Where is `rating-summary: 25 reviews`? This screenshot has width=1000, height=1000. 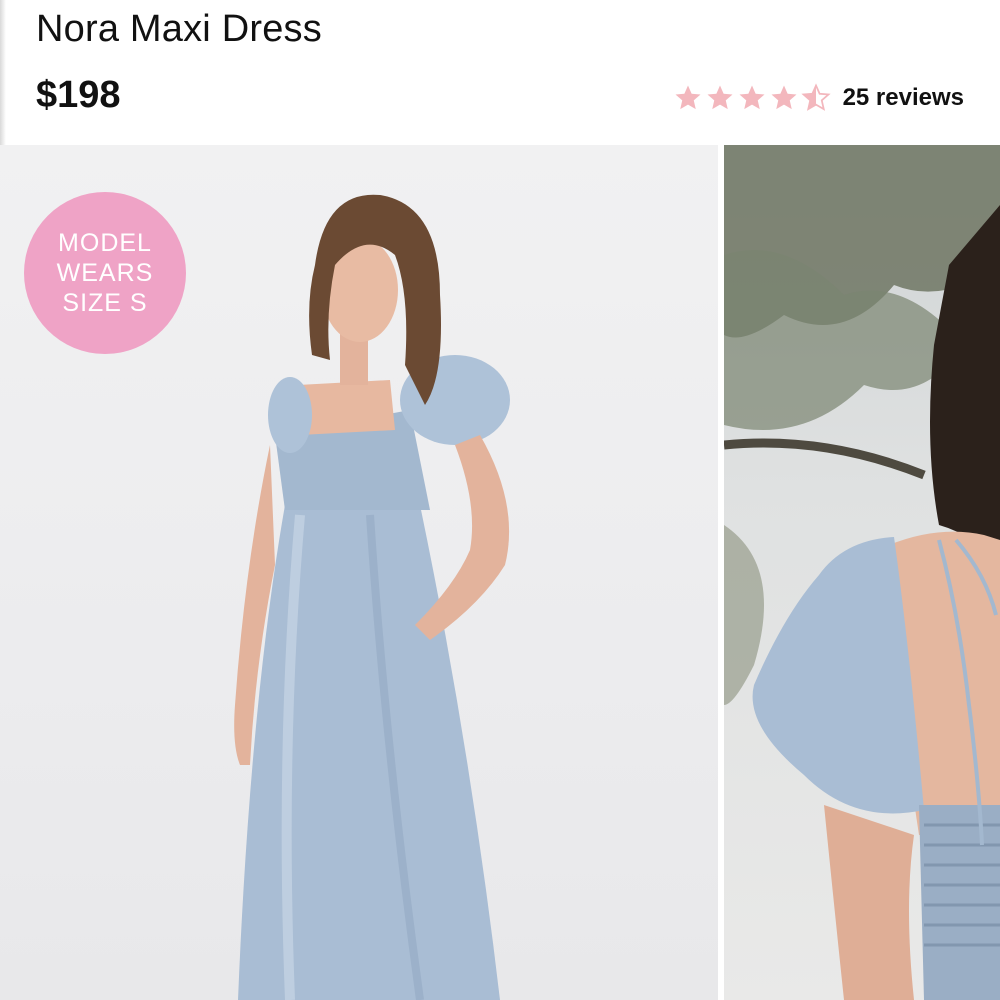
rating-summary: 25 reviews is located at coordinates (818, 98).